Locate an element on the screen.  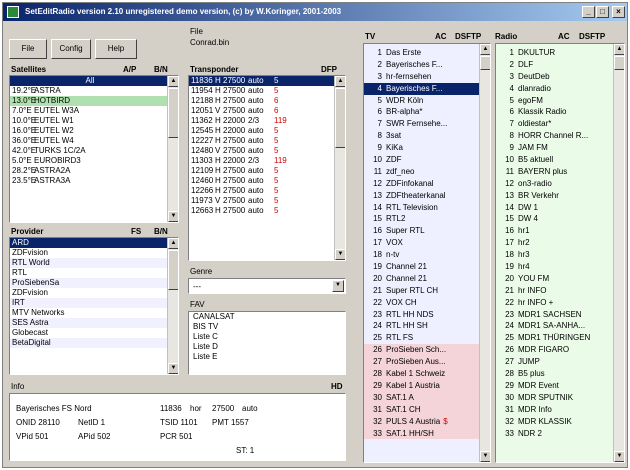
tv-channel-row: 30 SAT.1 A is located at coordinates (421, 397).